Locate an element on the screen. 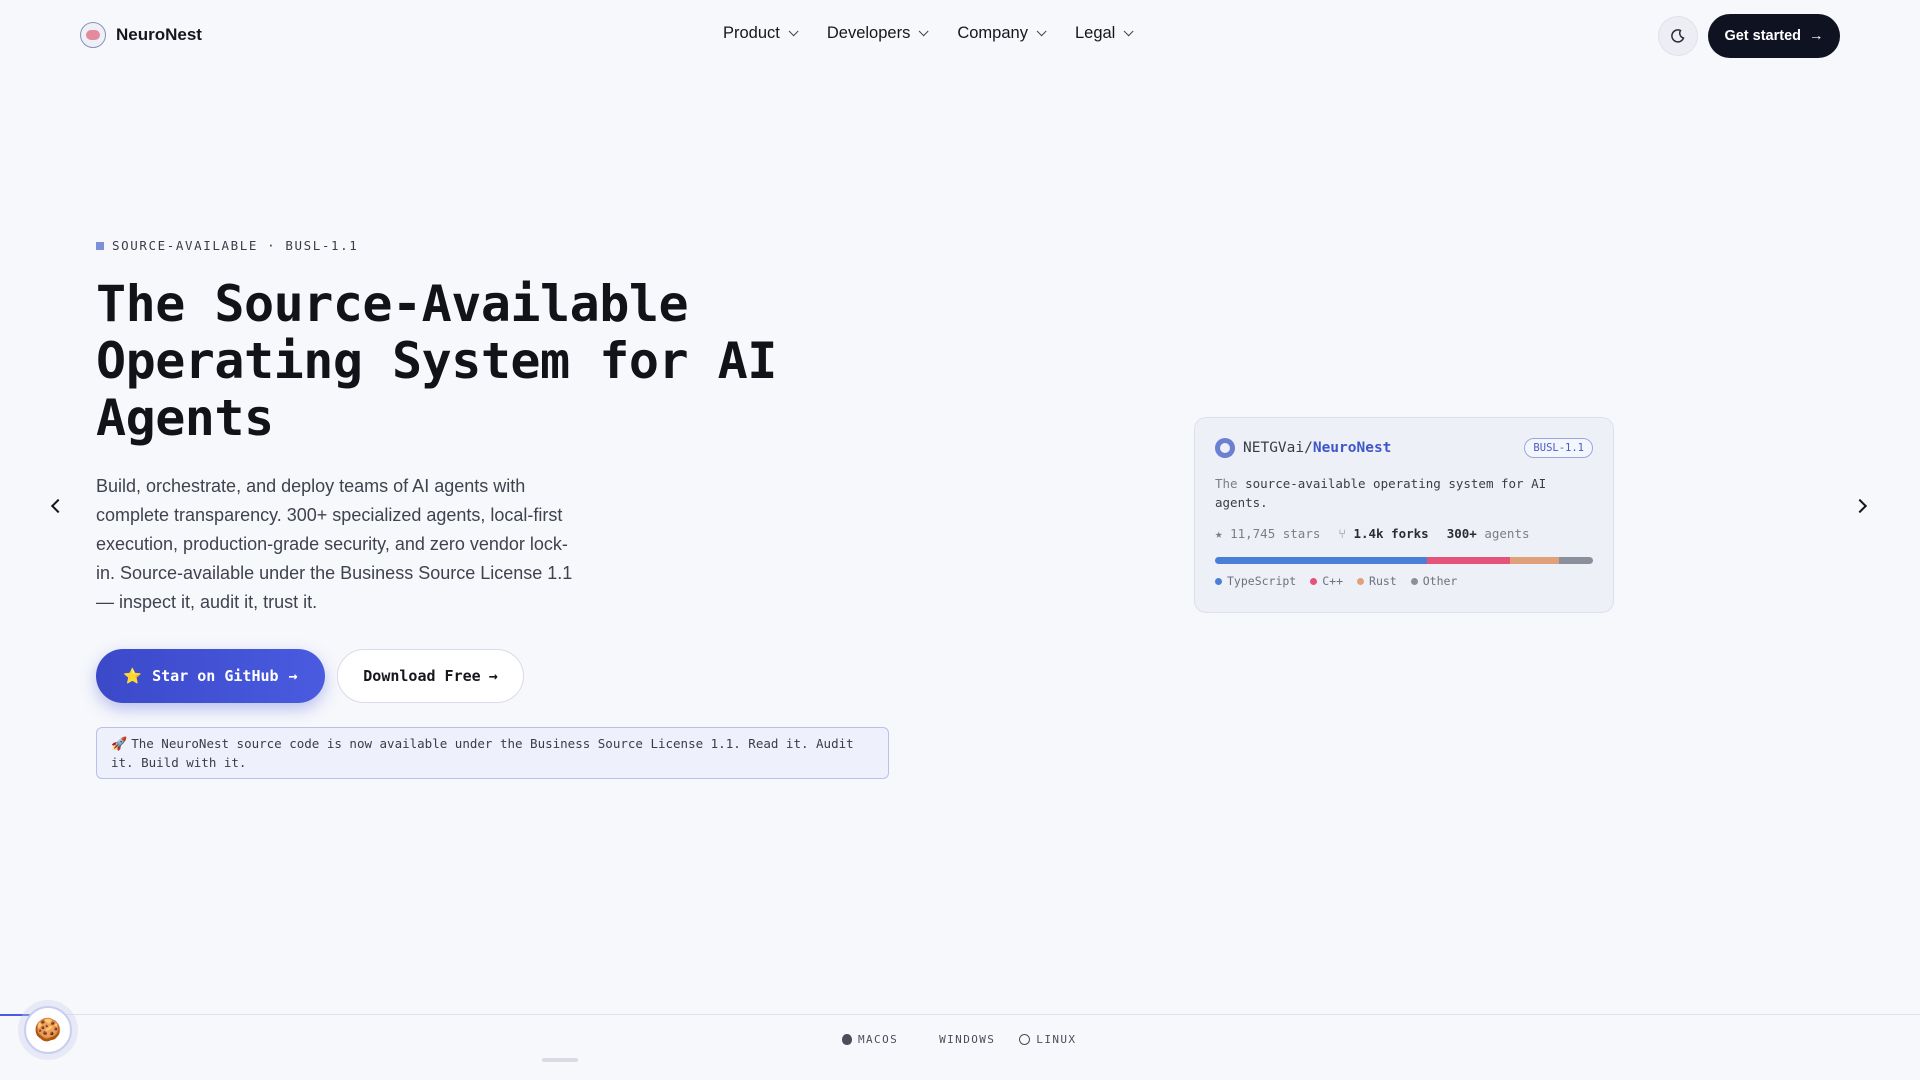 The width and height of the screenshot is (1920, 1080). platform-label: LINUX is located at coordinates (1056, 1039).